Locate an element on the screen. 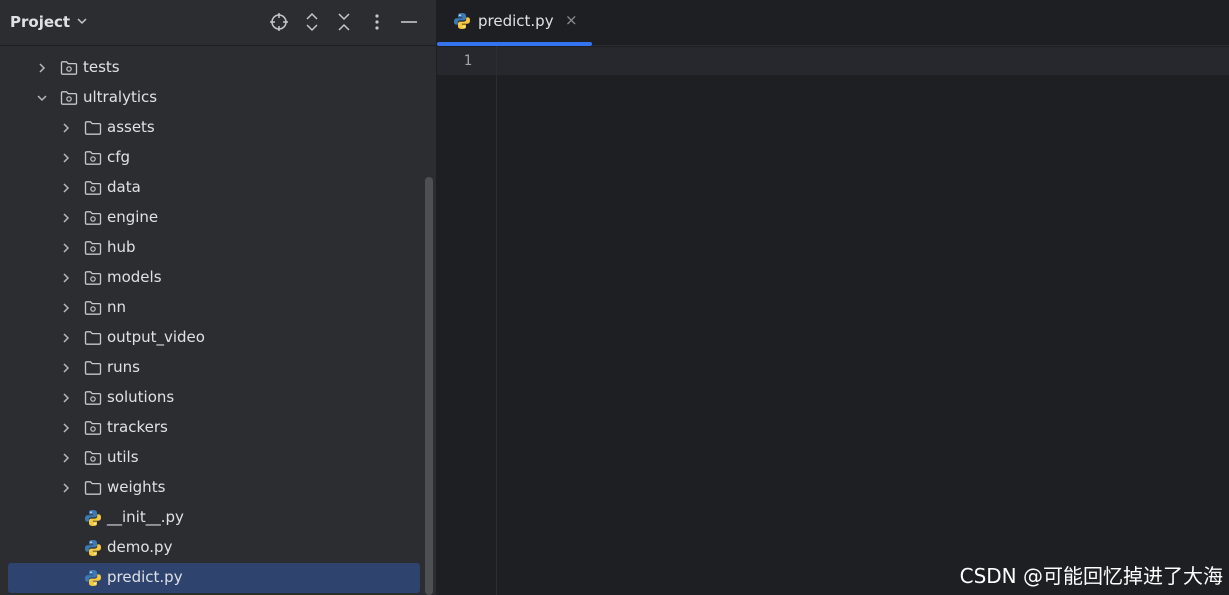 The width and height of the screenshot is (1229, 595). expand-all-icon is located at coordinates (312, 22).